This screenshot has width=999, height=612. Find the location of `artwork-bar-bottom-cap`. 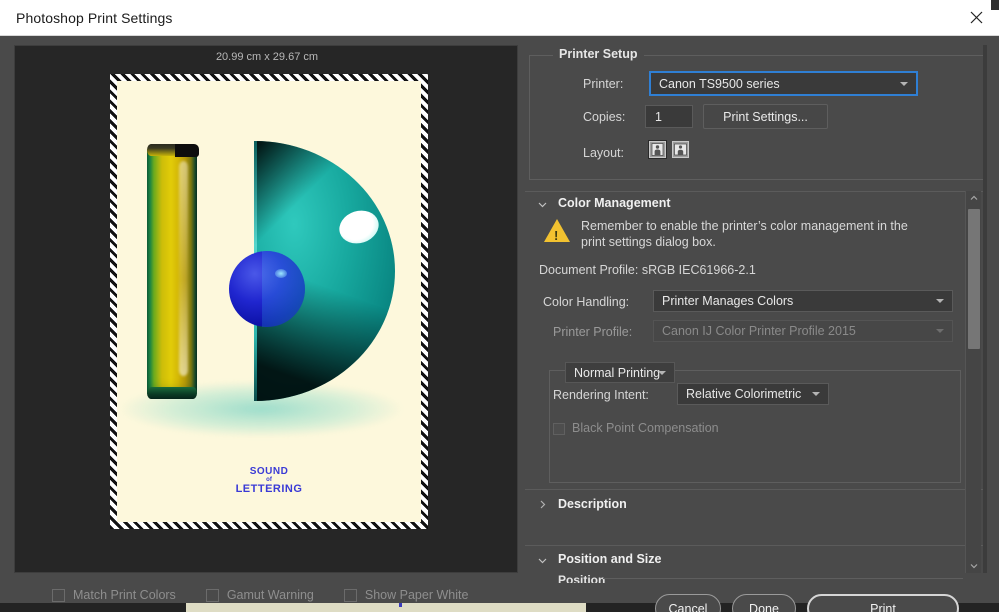

artwork-bar-bottom-cap is located at coordinates (172, 393).